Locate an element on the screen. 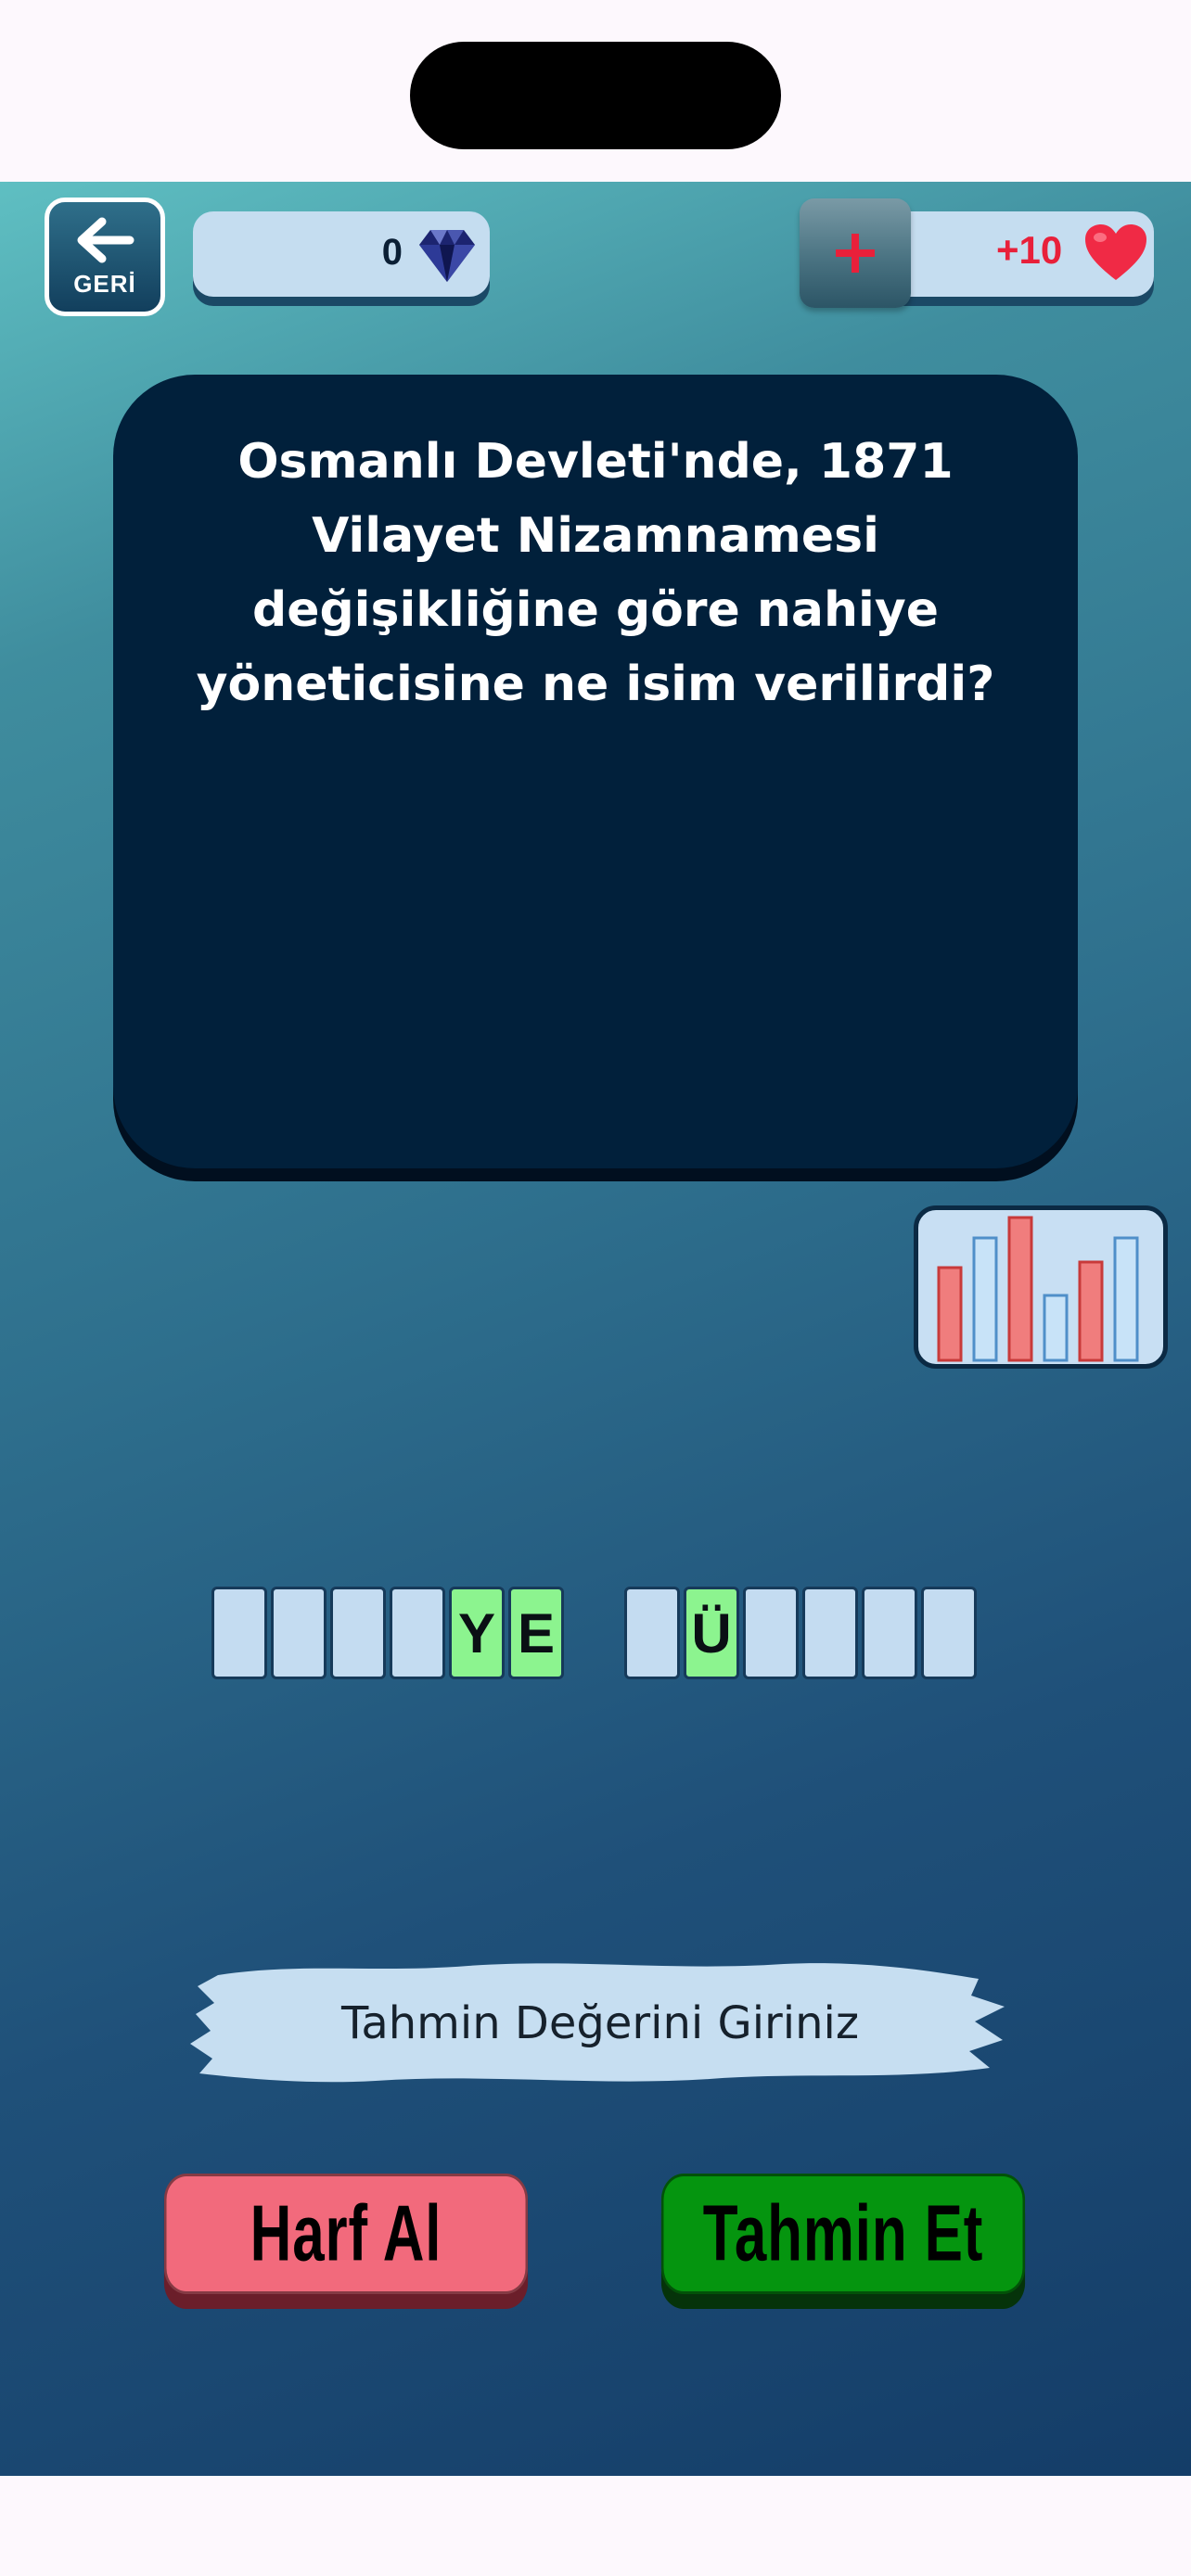 The height and width of the screenshot is (2576, 1191). guess-input-wrapper is located at coordinates (598, 2022).